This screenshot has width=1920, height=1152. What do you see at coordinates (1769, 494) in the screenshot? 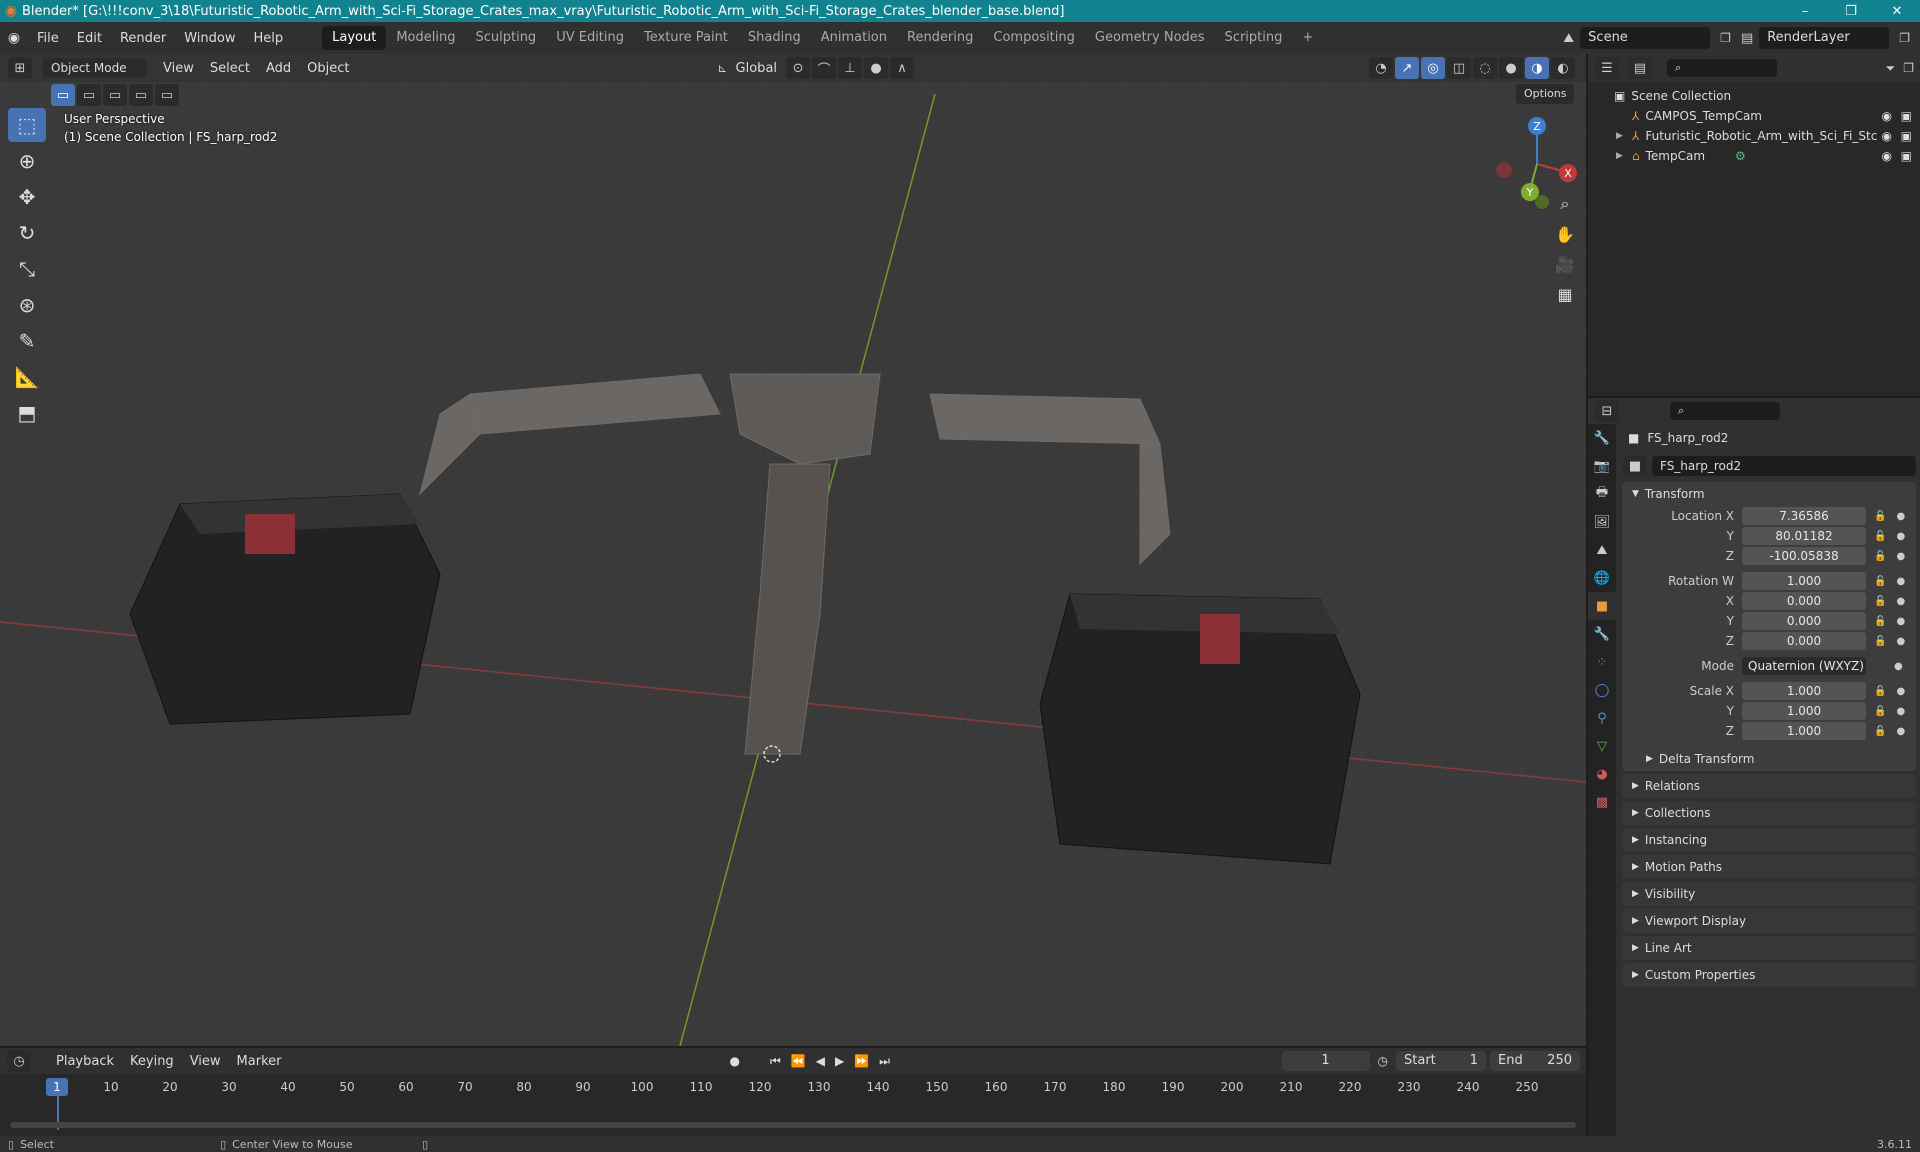
I see `transform-header: ▼ Transform` at bounding box center [1769, 494].